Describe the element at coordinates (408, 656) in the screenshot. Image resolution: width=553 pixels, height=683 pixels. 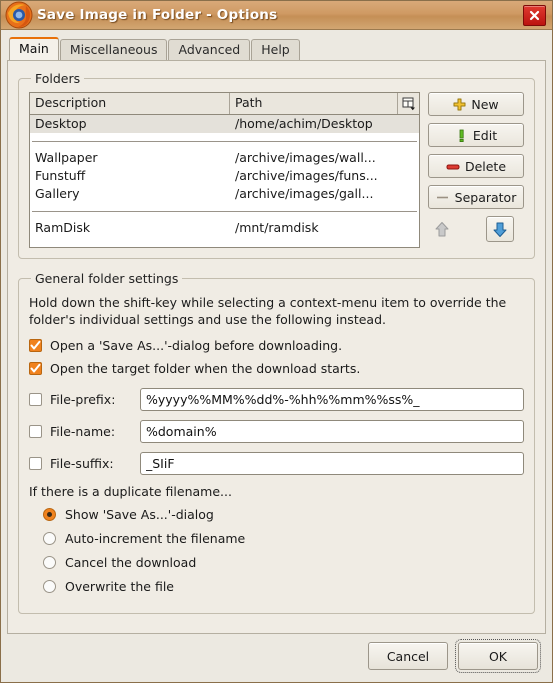
I see `cancel-button: Cancel` at that location.